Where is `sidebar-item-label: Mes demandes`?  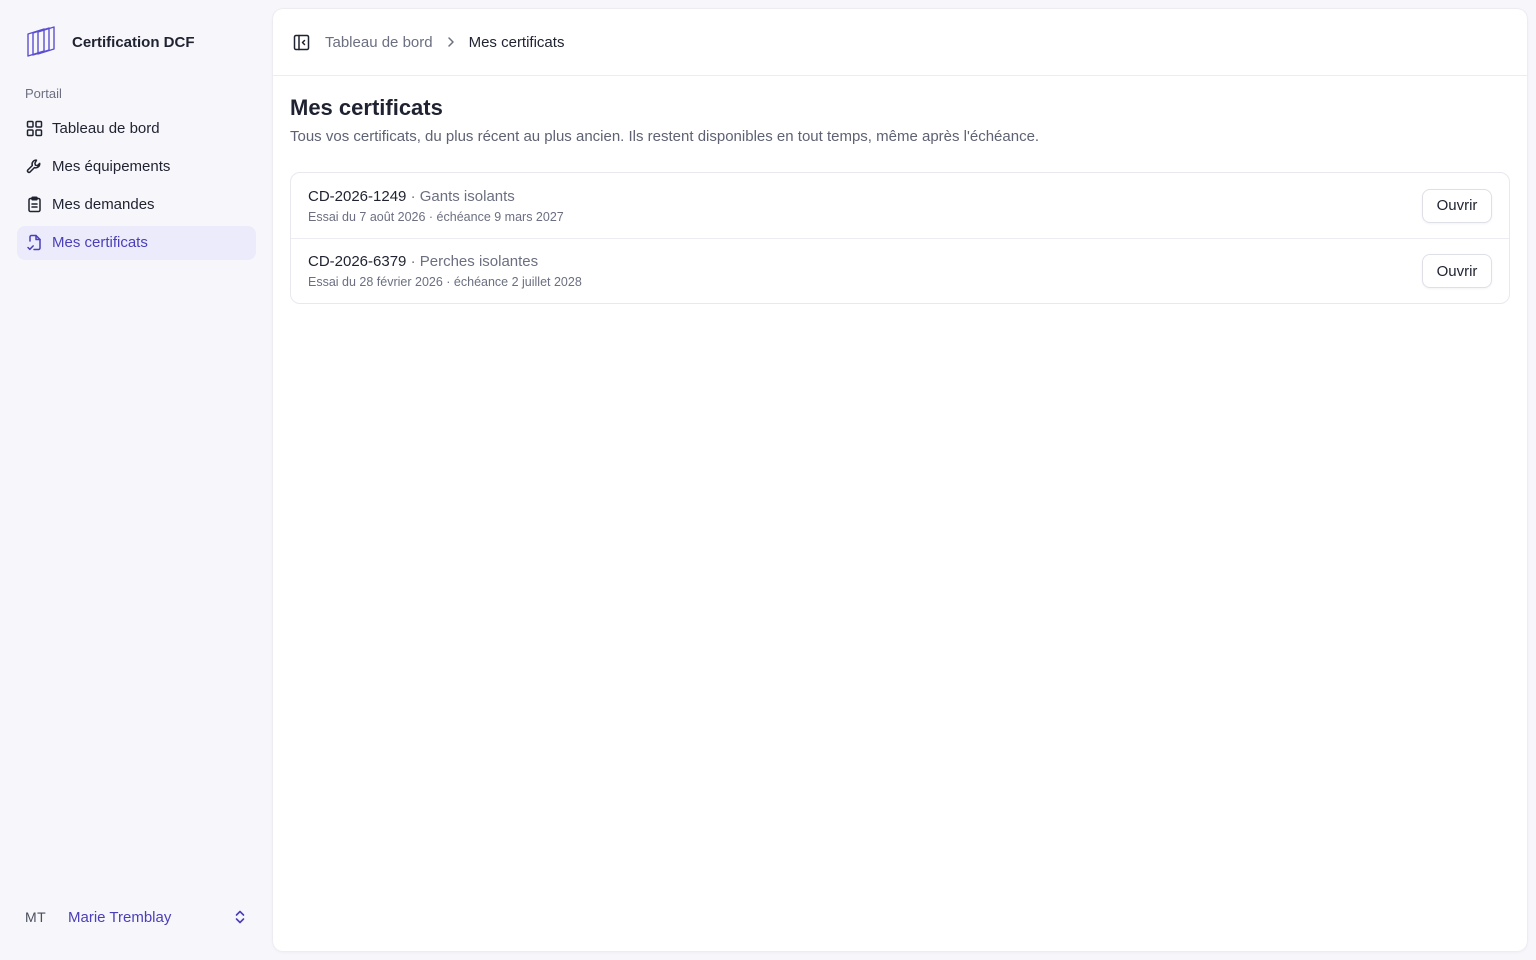
sidebar-item-label: Mes demandes is located at coordinates (103, 205).